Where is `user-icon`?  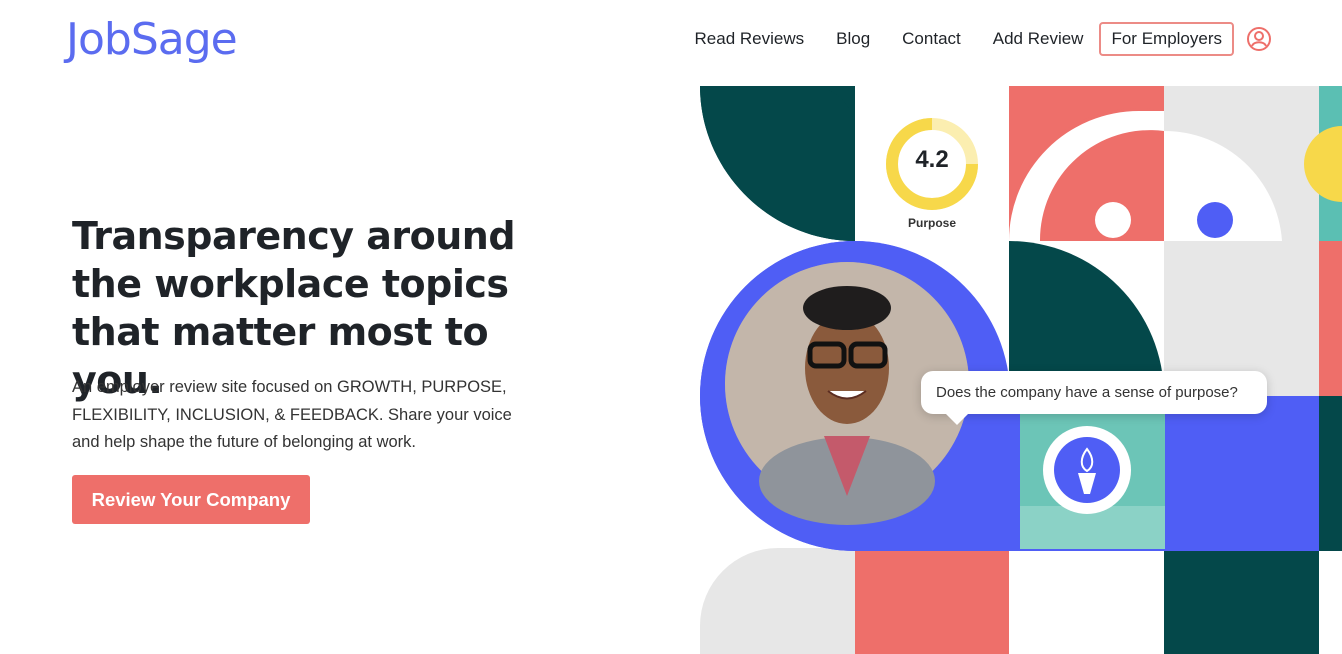 user-icon is located at coordinates (1259, 39).